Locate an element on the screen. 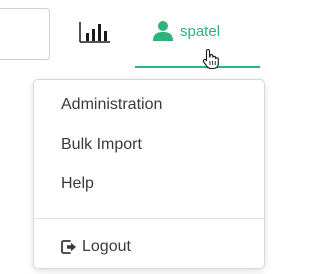 This screenshot has height=274, width=320. user-menu-toggle: spatel is located at coordinates (197, 35).